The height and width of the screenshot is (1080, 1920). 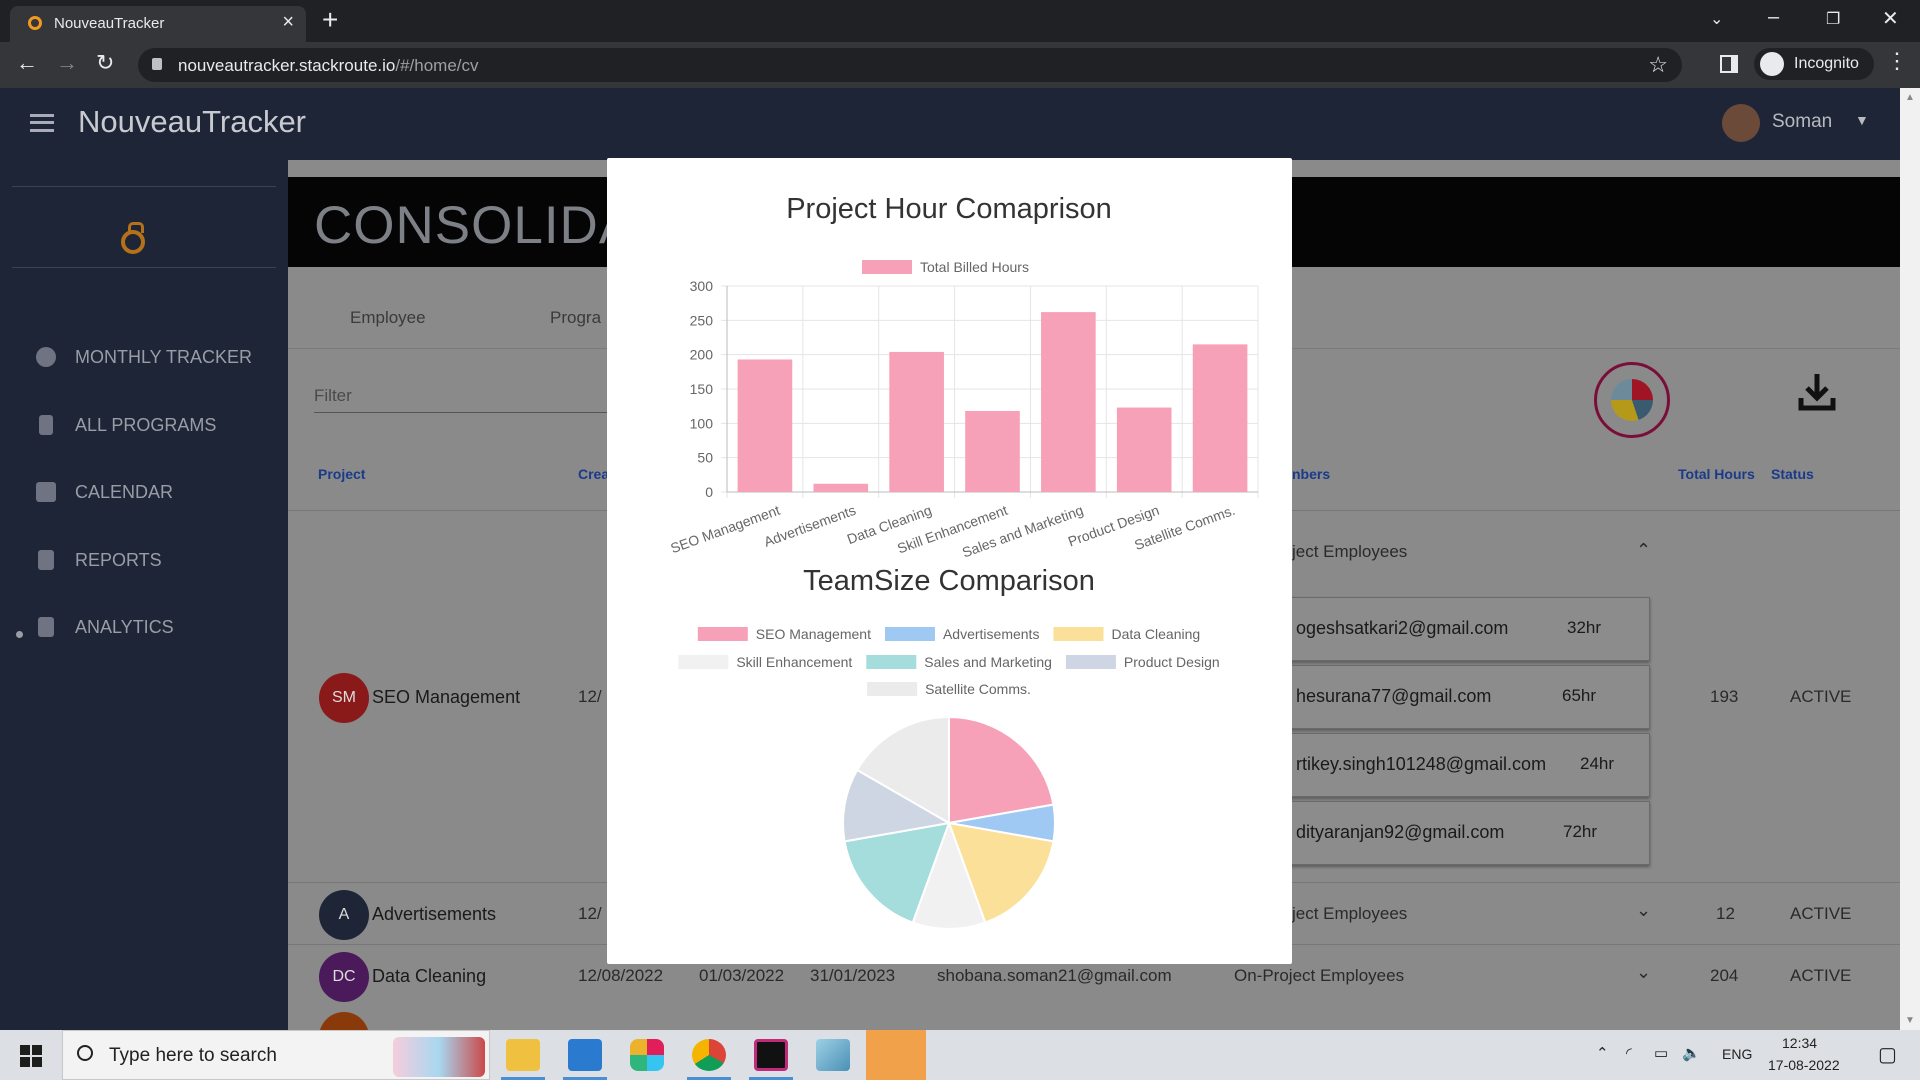 What do you see at coordinates (341, 474) in the screenshot?
I see `column-header-project: Project` at bounding box center [341, 474].